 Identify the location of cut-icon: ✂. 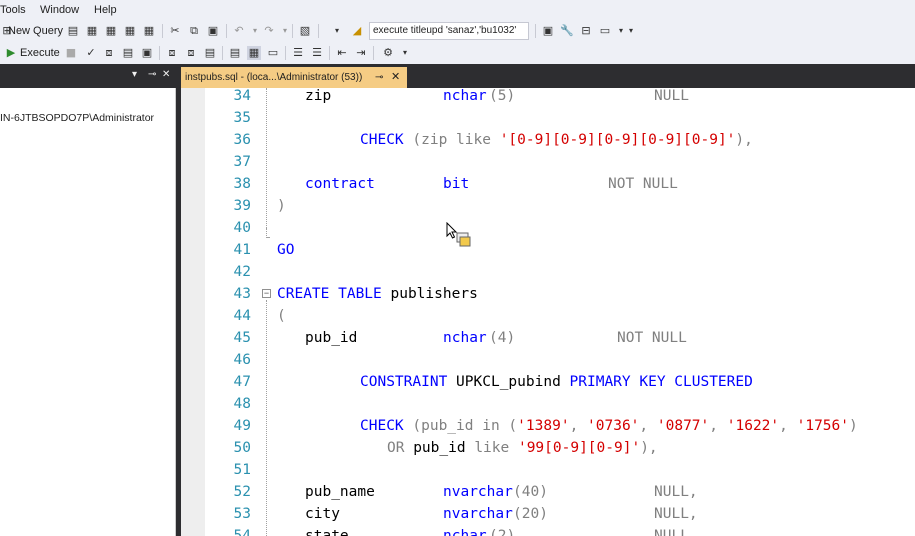
(175, 31).